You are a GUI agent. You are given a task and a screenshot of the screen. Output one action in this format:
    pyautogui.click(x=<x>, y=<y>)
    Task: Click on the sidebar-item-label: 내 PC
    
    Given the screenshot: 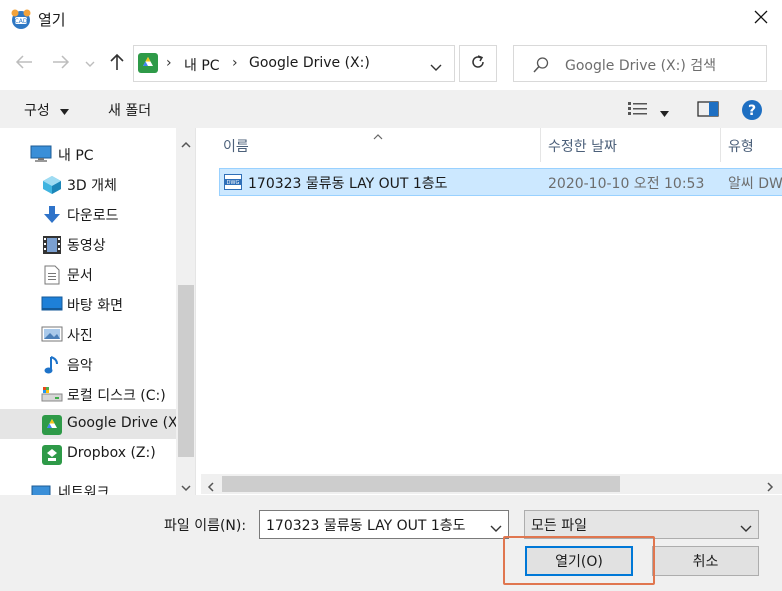 What is the action you would take?
    pyautogui.click(x=76, y=156)
    